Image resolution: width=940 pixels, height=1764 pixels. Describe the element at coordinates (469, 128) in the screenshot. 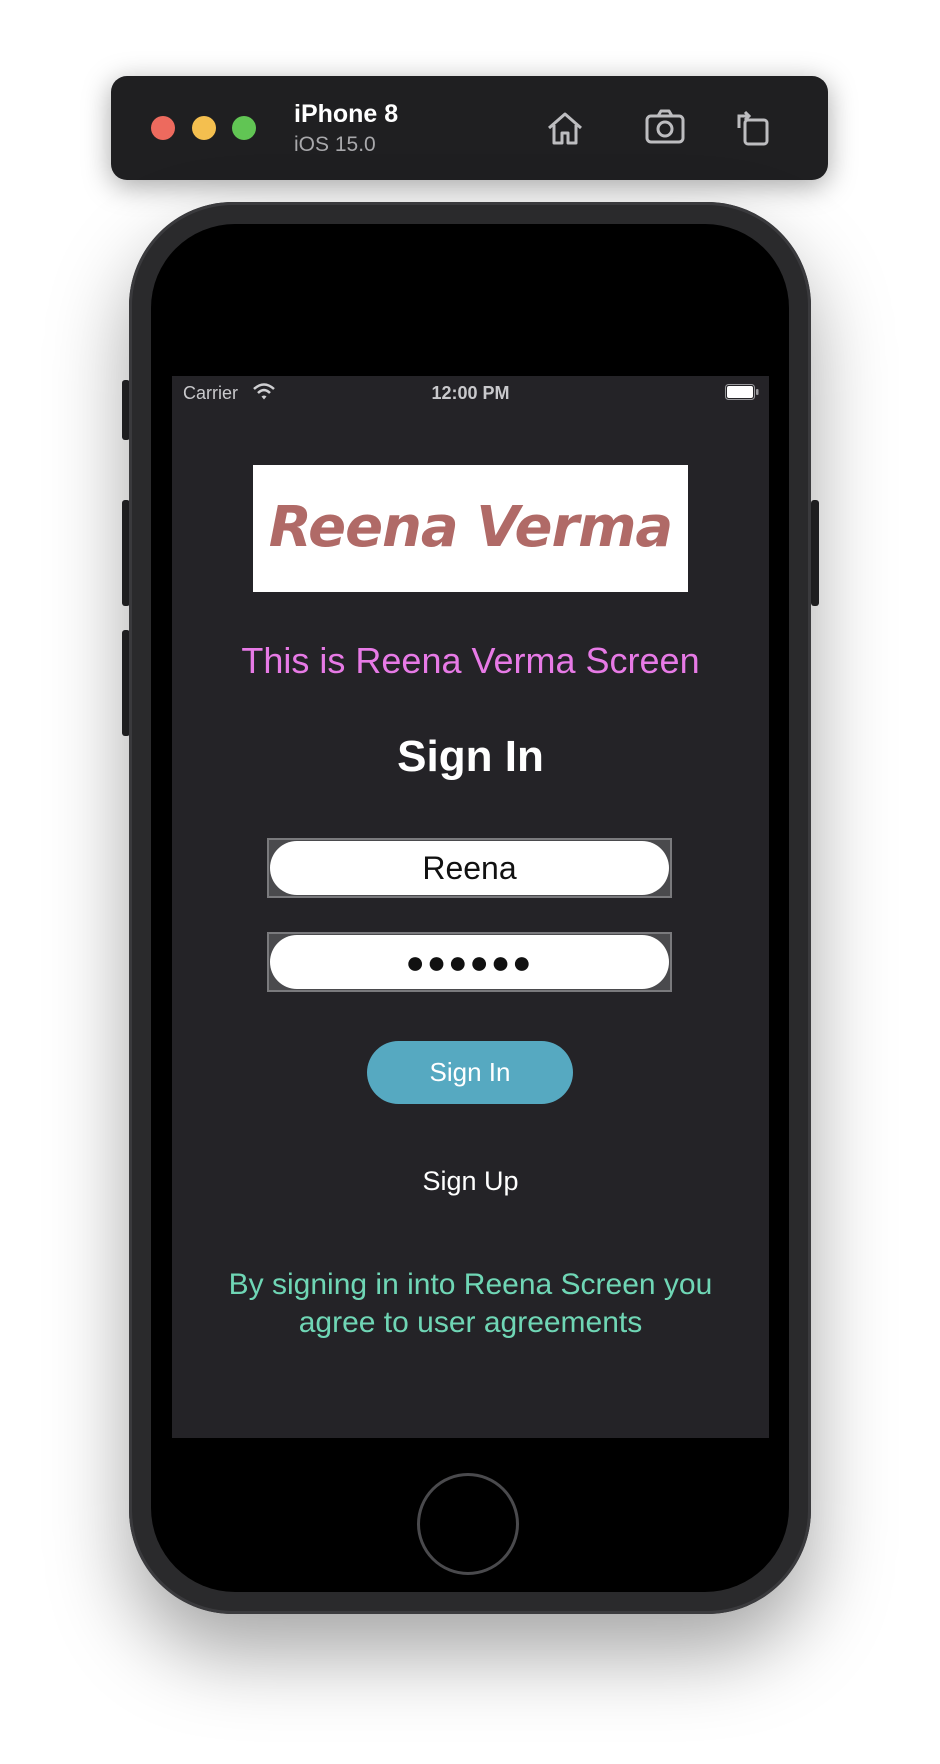

I see `simulator-toolbar: iPhone 8 iOS 15.0` at that location.